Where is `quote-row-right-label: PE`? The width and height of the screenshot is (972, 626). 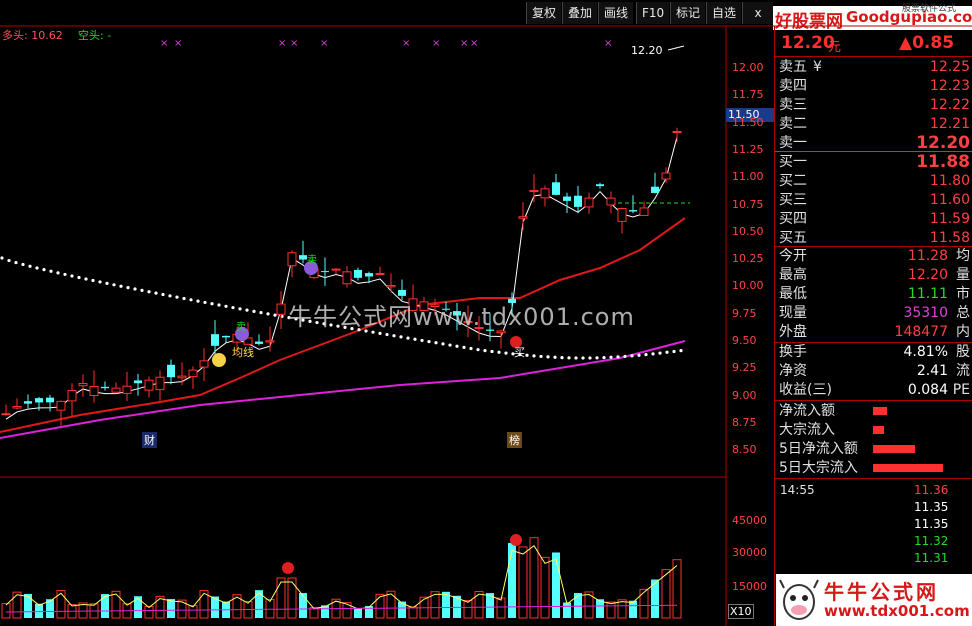
quote-row-right-label: PE is located at coordinates (961, 390).